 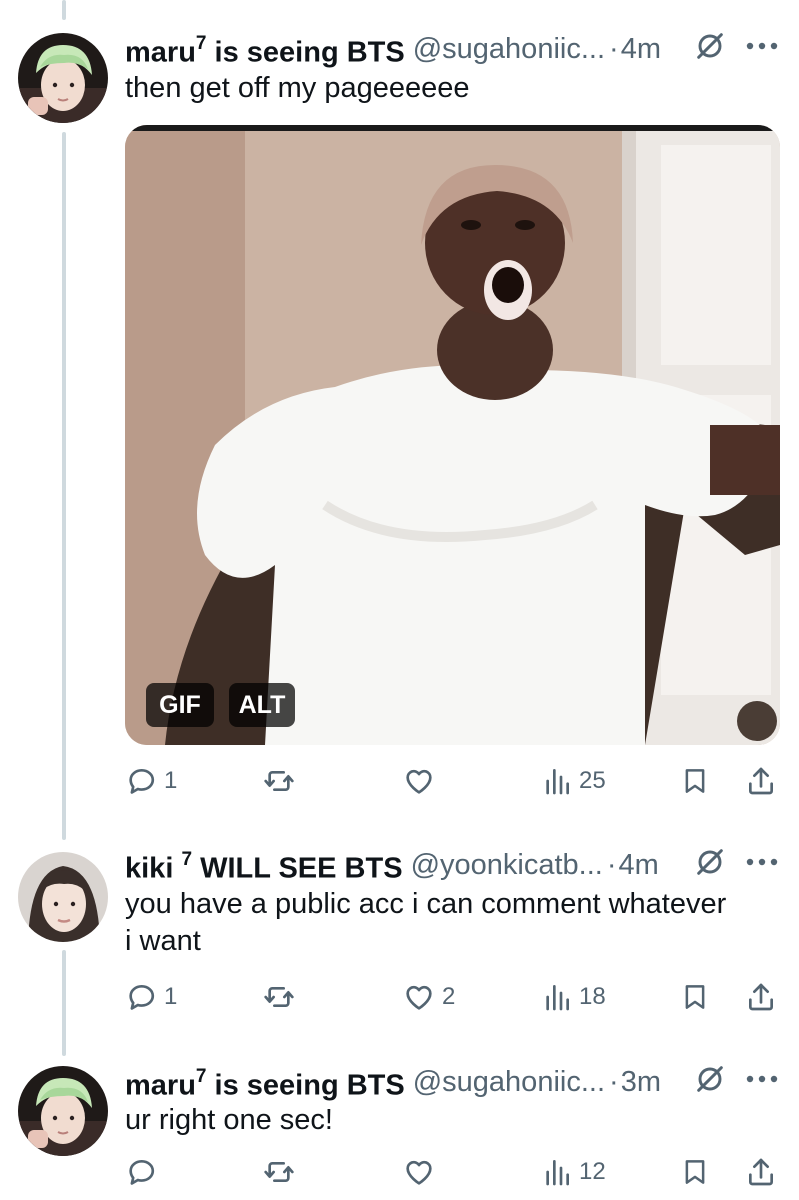 I want to click on views-count: 12, so click(x=592, y=1171).